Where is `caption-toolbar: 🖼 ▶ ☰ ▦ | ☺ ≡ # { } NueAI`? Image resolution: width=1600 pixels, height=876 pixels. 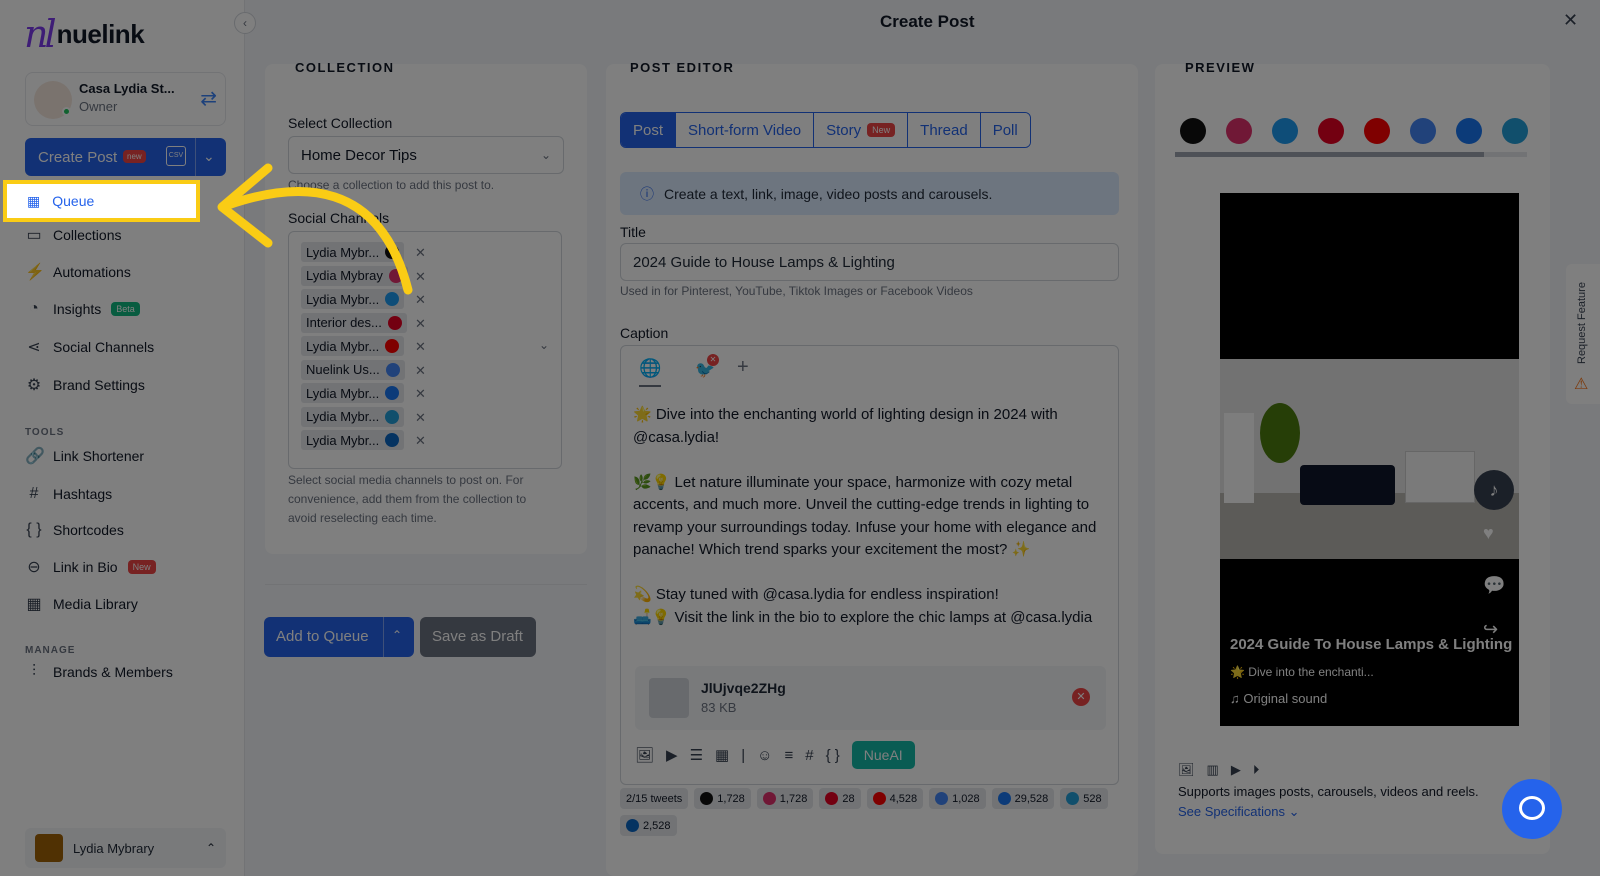 caption-toolbar: 🖼 ▶ ☰ ▦ | ☺ ≡ # { } NueAI is located at coordinates (775, 755).